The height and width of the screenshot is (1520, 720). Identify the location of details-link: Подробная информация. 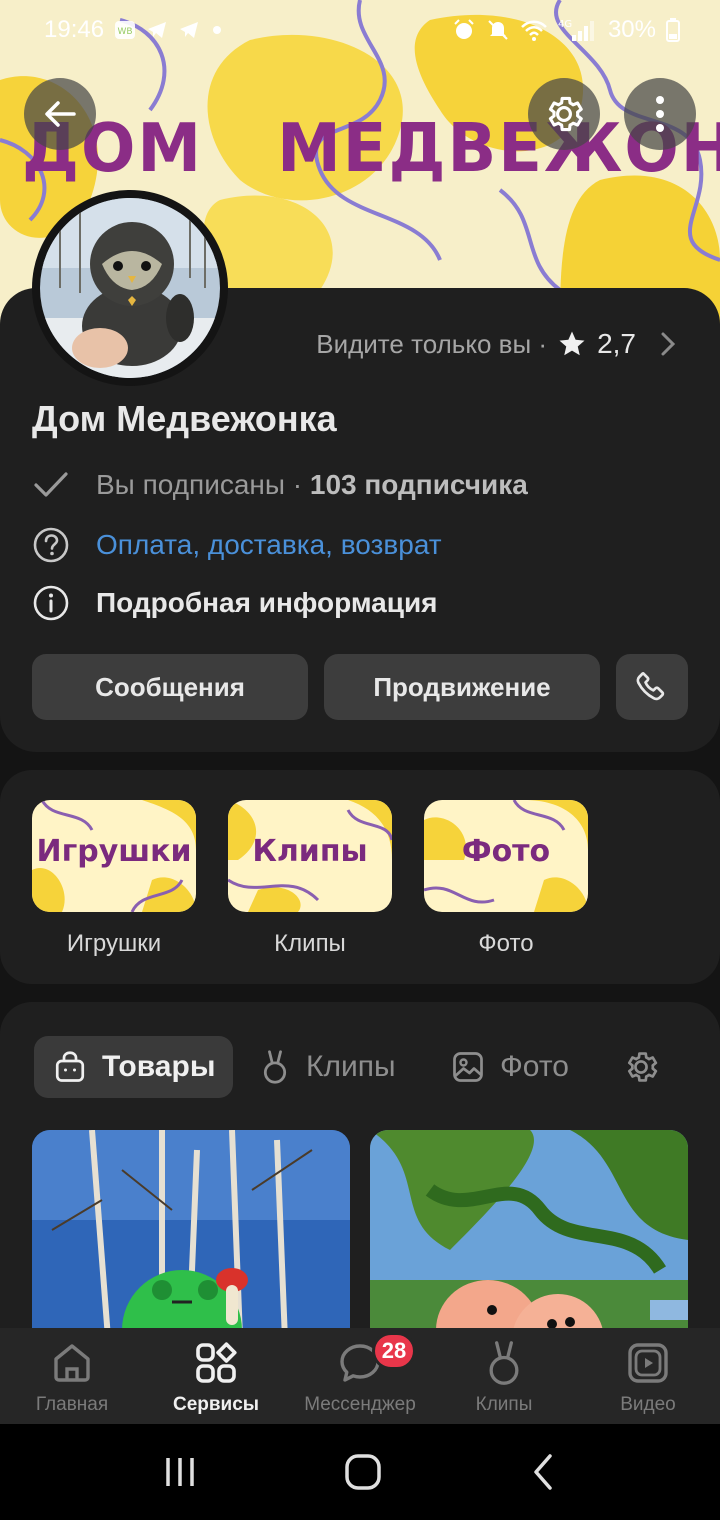
(235, 603).